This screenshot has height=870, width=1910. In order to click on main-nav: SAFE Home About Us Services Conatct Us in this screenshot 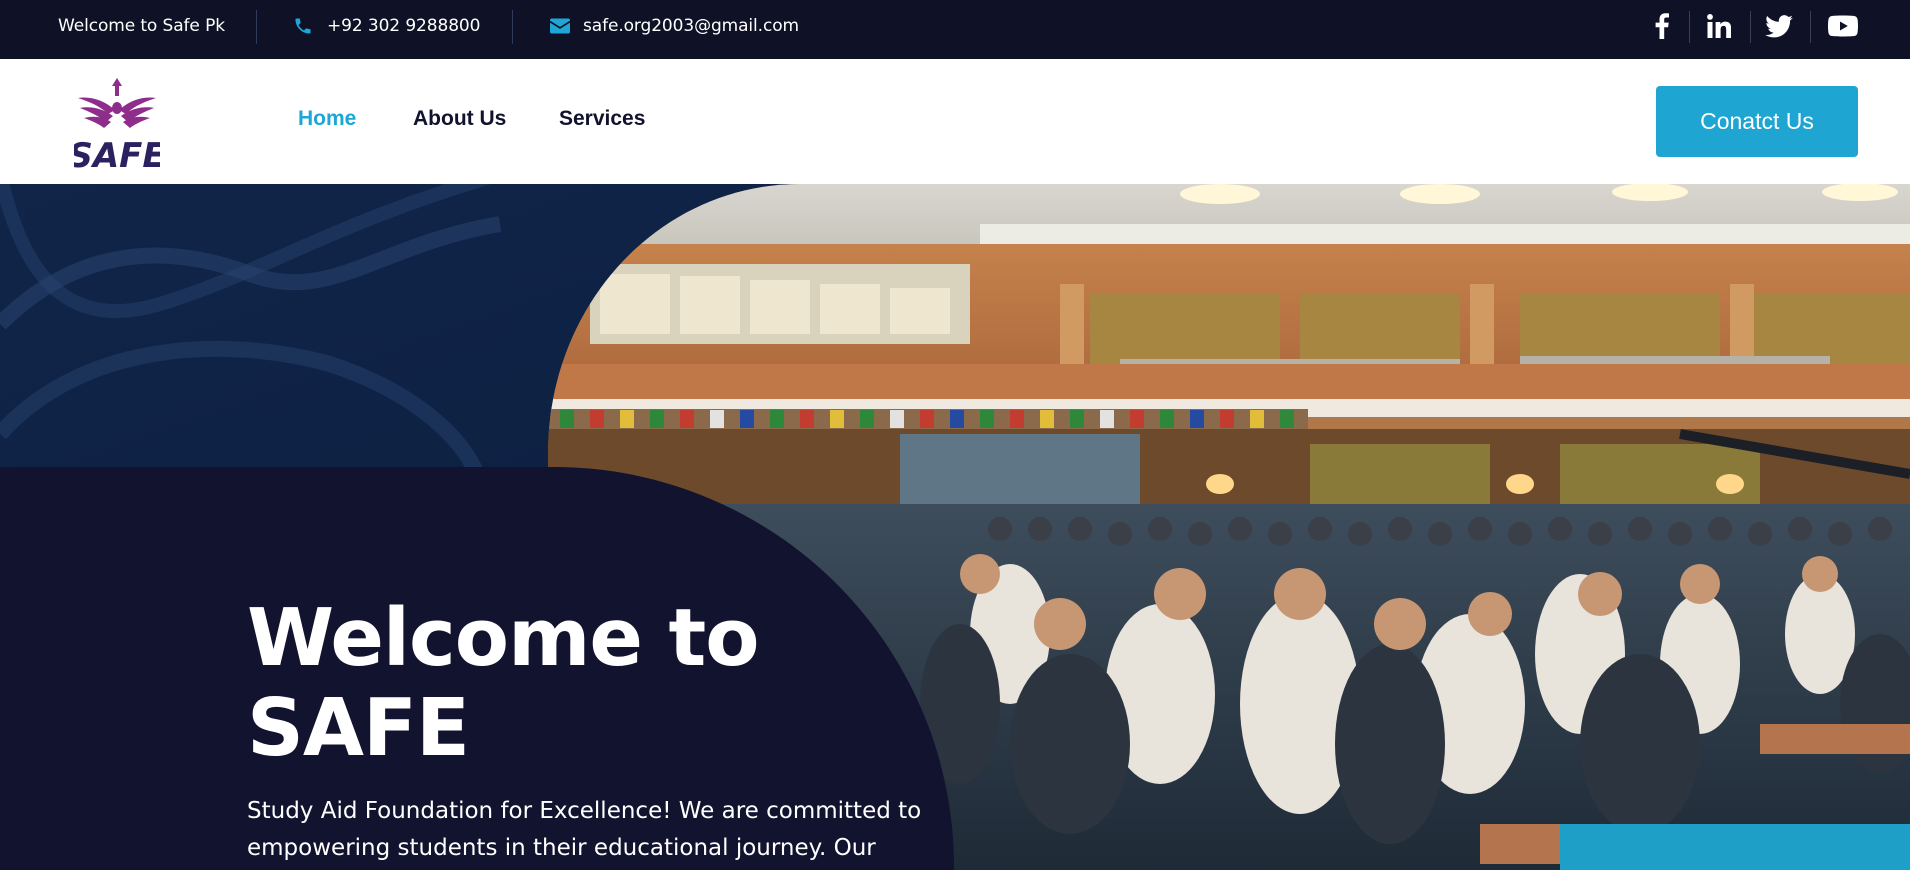, I will do `click(955, 121)`.